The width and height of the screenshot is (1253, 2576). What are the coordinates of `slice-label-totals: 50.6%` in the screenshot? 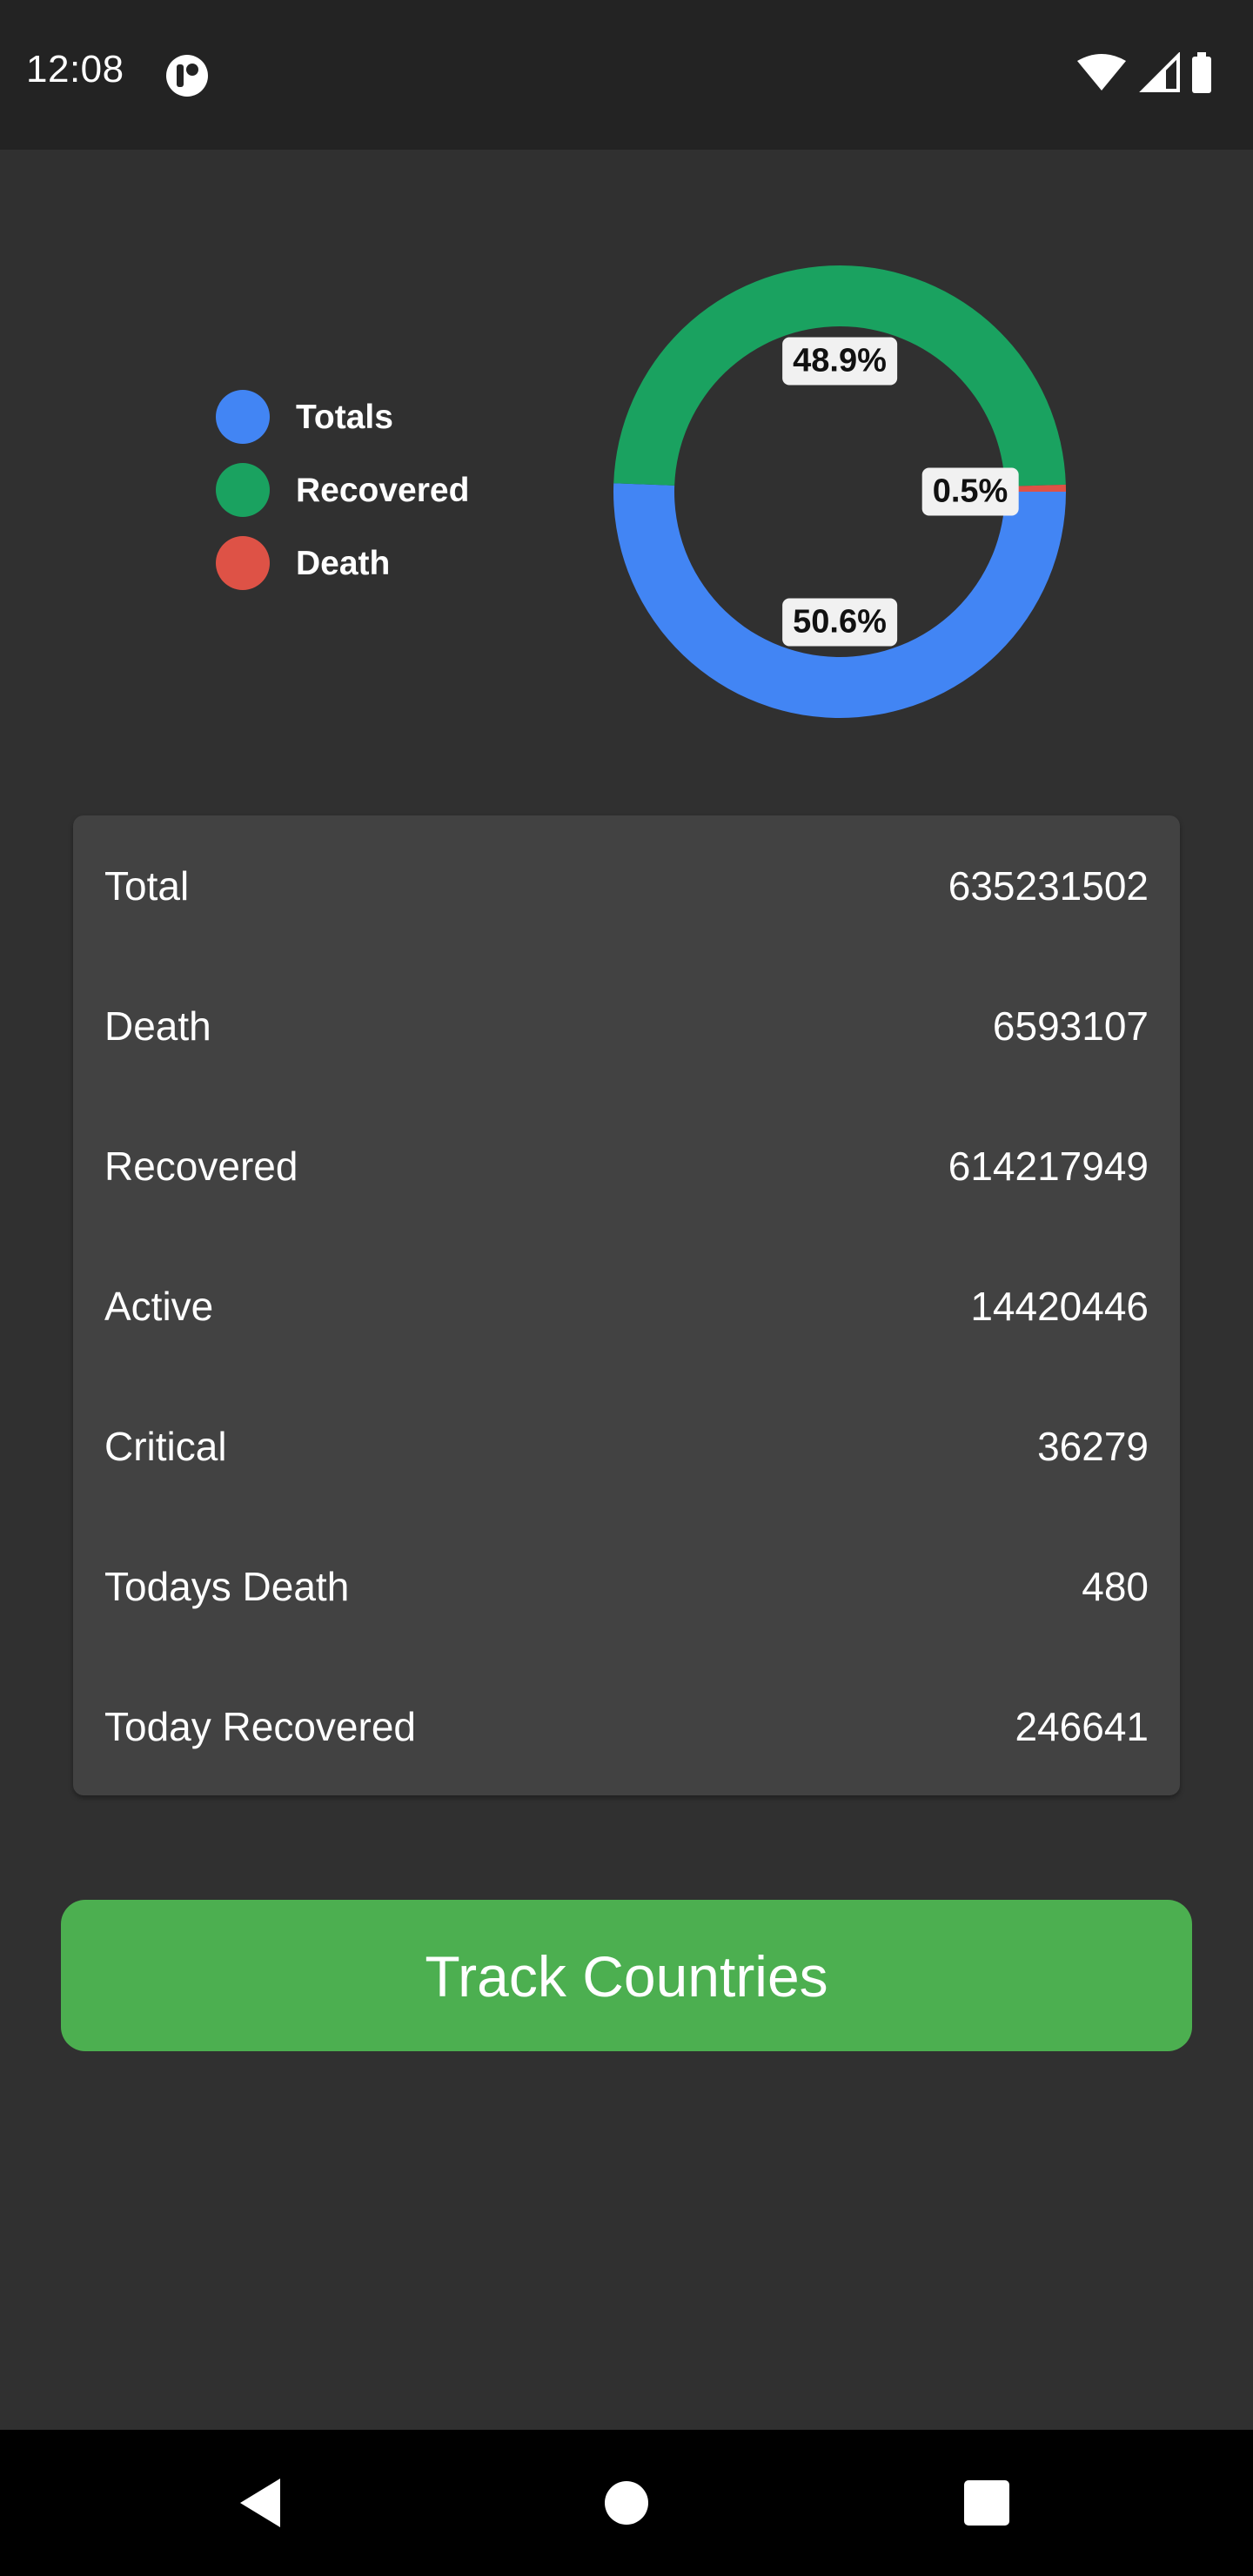 It's located at (839, 622).